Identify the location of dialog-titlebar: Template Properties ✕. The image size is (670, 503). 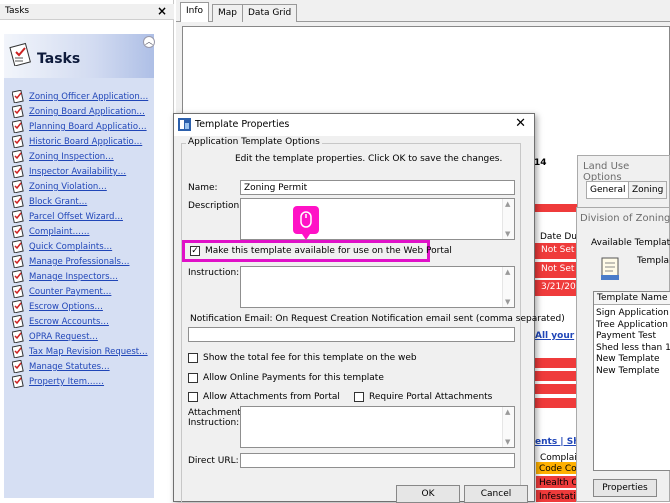
(354, 125).